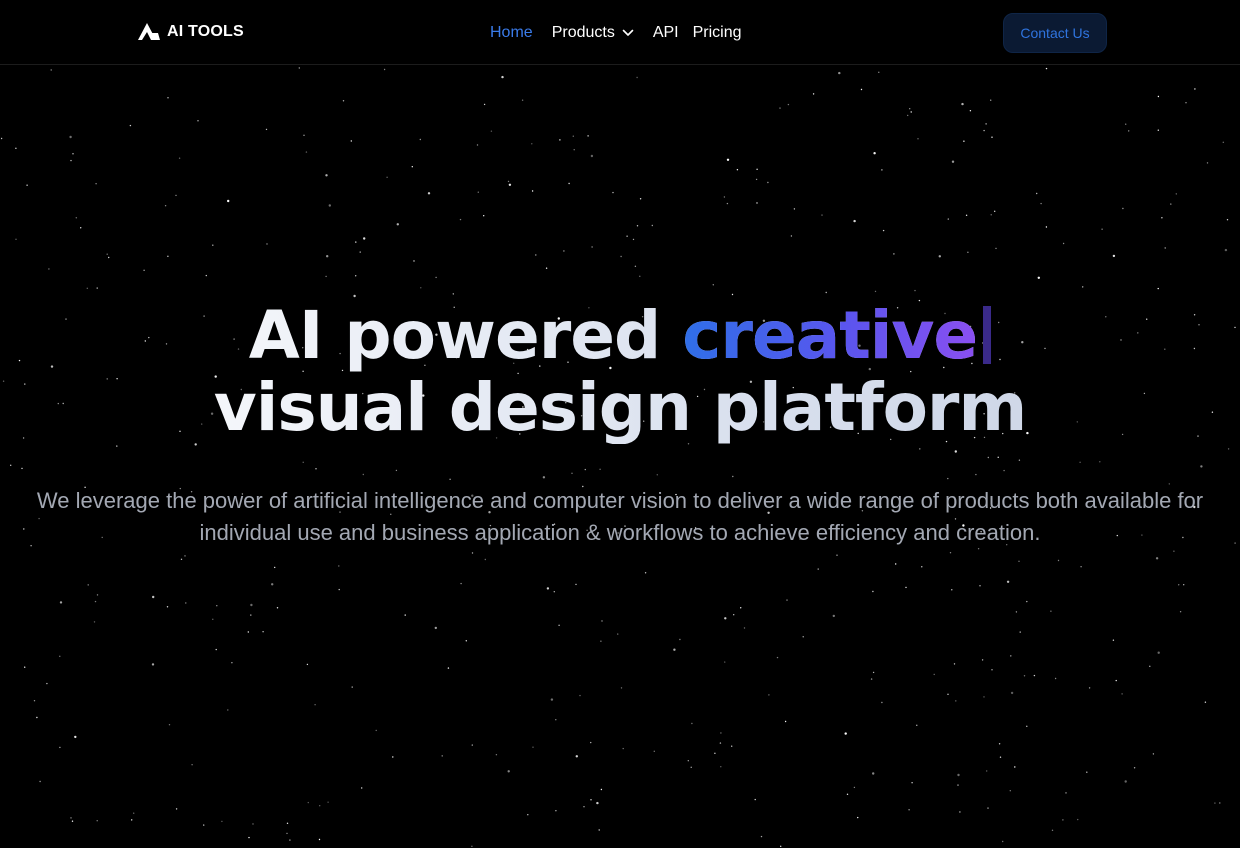 The image size is (1240, 848). I want to click on hero-title-line-2: visual design platform, so click(620, 408).